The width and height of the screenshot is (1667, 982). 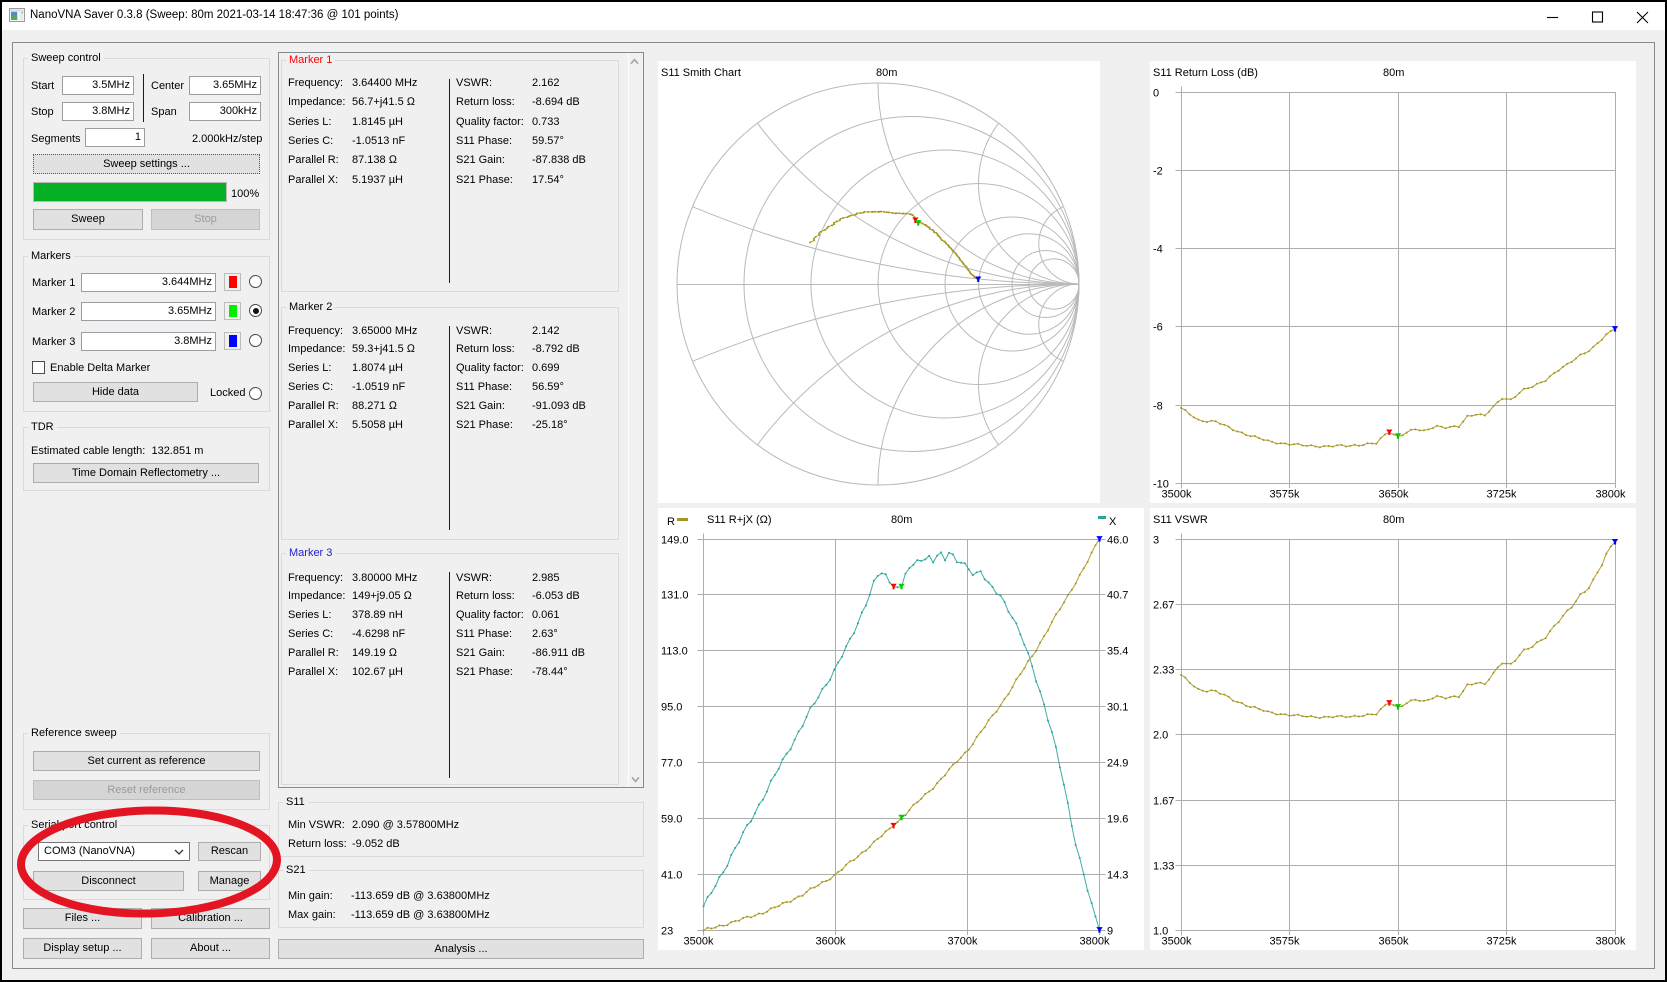 What do you see at coordinates (671, 708) in the screenshot?
I see `svg-text: 95.0` at bounding box center [671, 708].